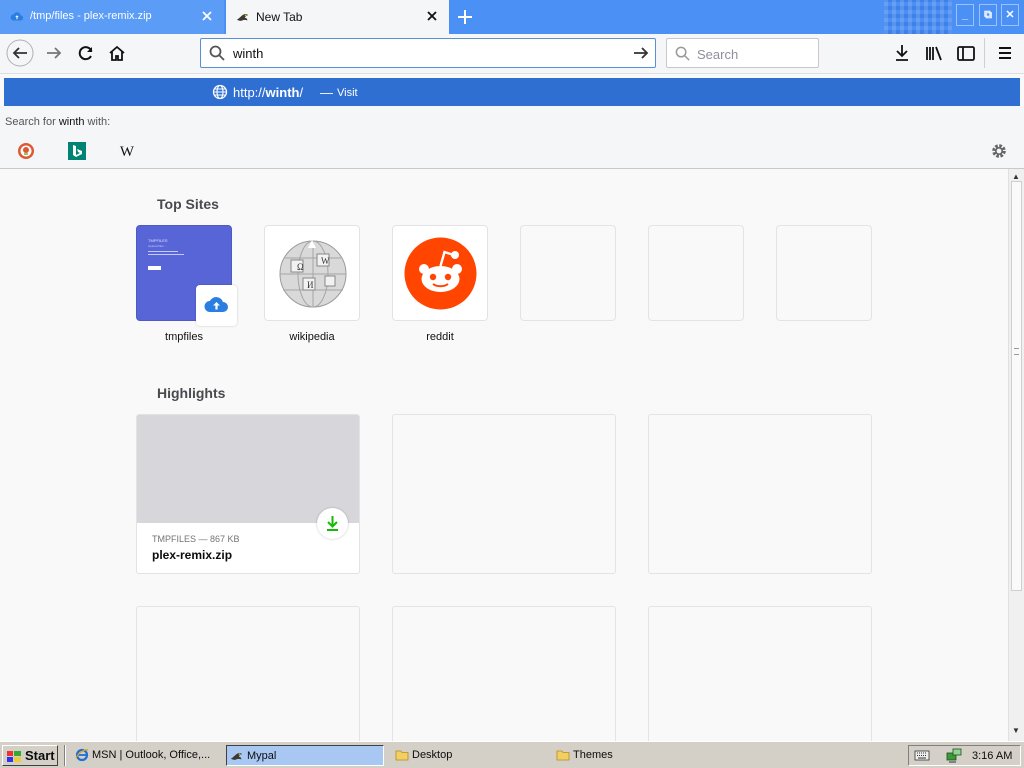  What do you see at coordinates (1005, 53) in the screenshot?
I see `hamburger-menu-icon` at bounding box center [1005, 53].